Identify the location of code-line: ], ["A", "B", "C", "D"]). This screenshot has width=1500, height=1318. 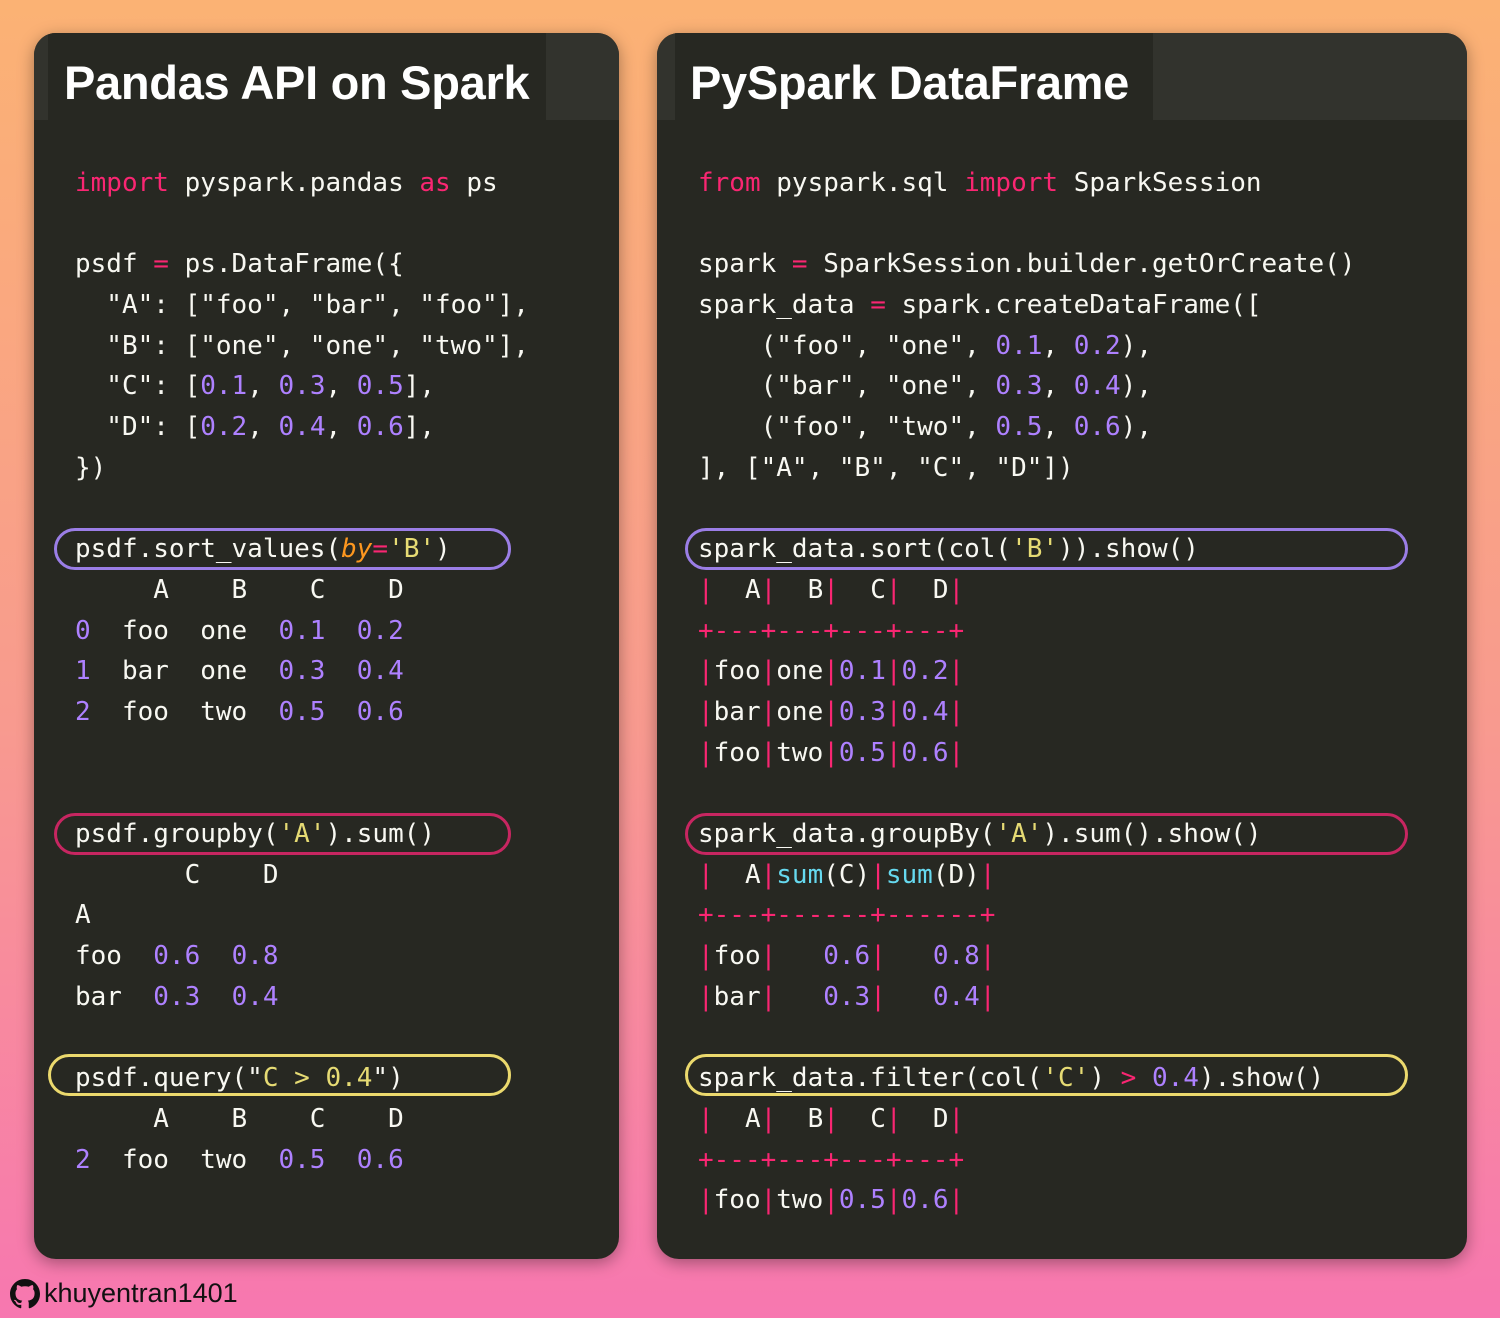
(1026, 468).